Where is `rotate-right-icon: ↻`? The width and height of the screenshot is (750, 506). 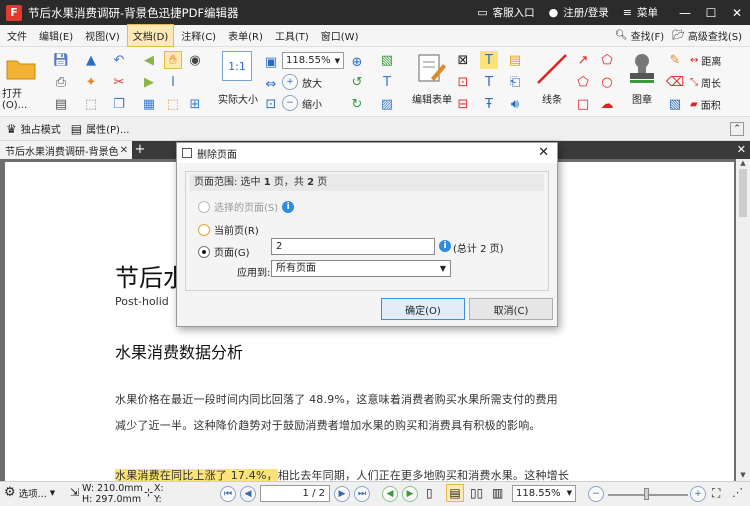 rotate-right-icon: ↻ is located at coordinates (357, 104).